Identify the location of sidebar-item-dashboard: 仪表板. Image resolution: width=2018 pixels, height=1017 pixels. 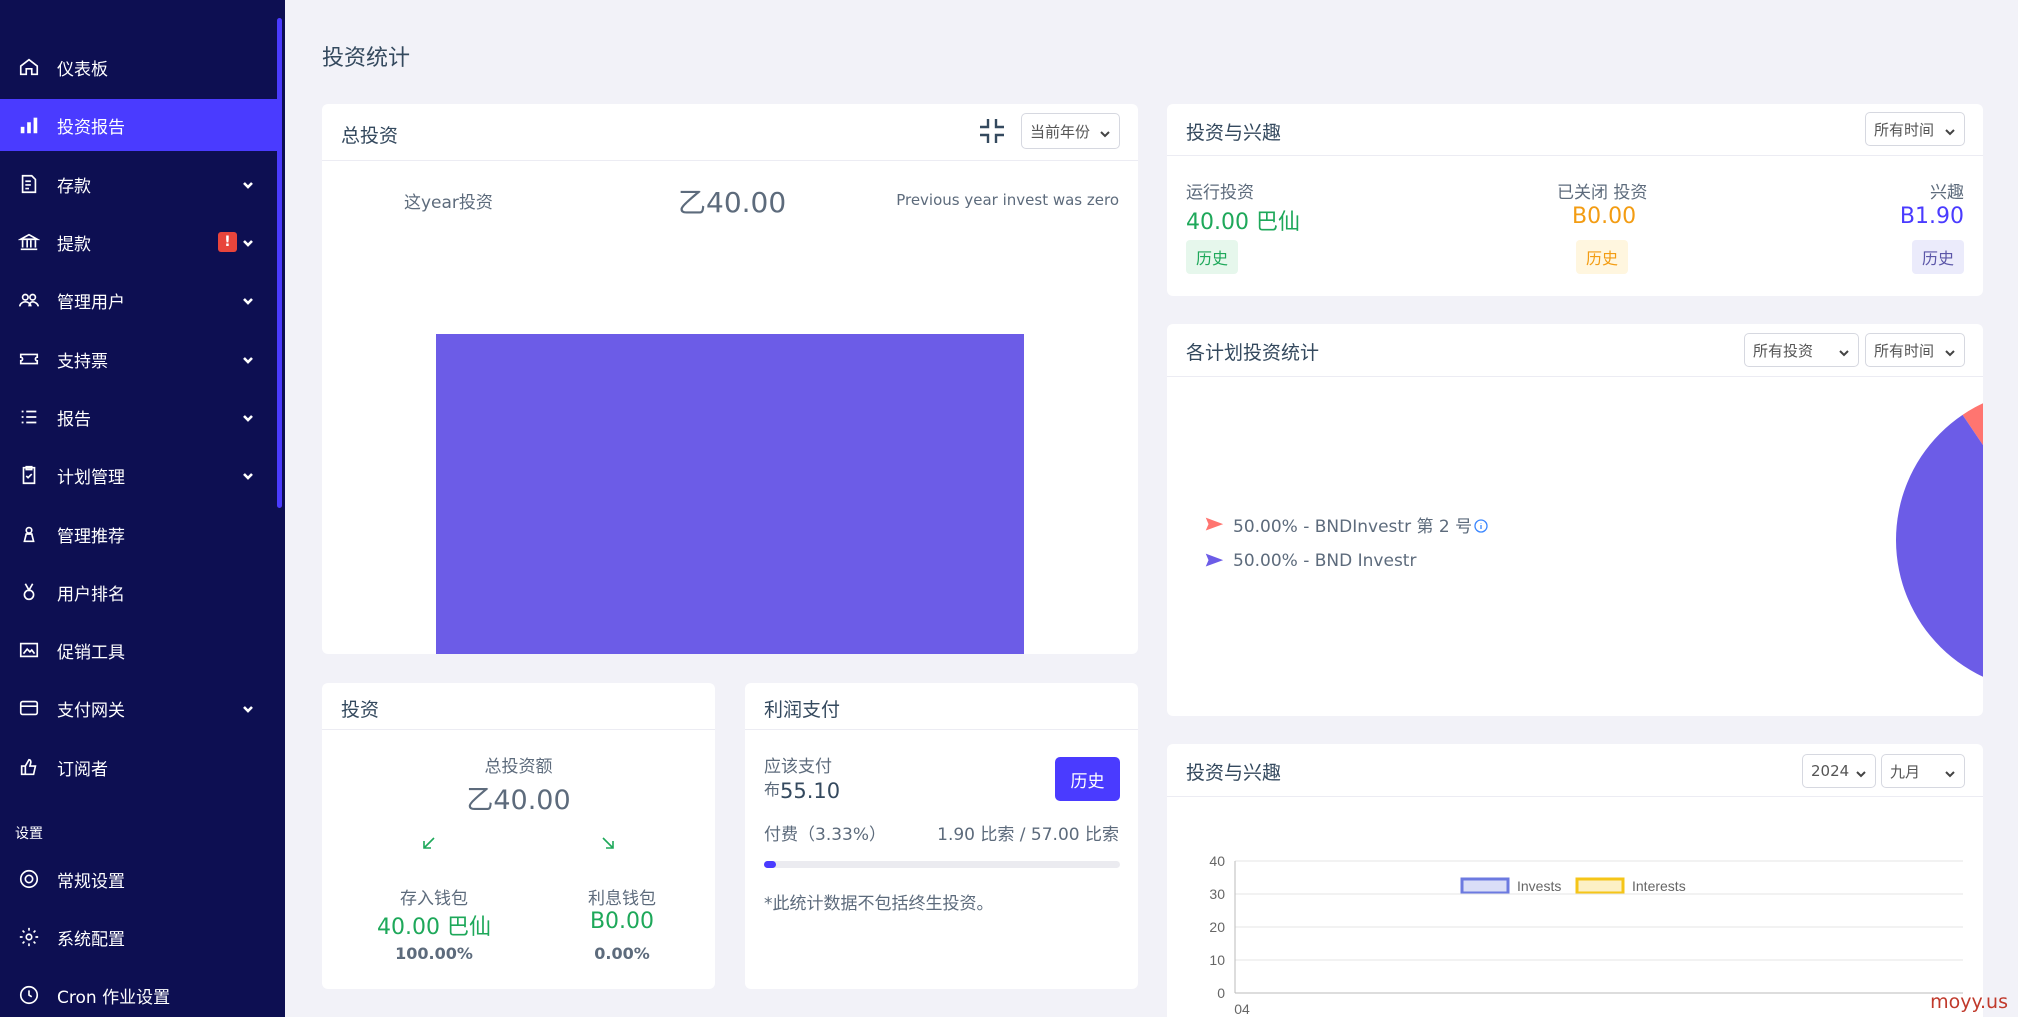
(138, 67).